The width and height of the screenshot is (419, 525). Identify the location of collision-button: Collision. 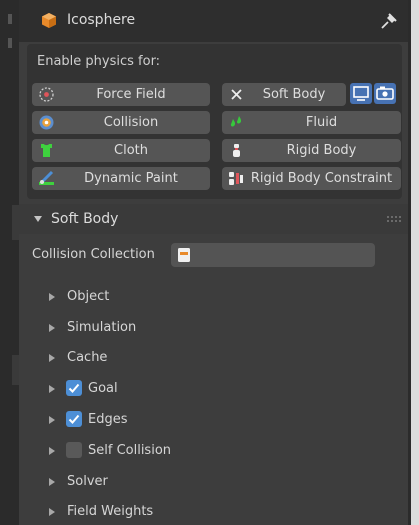
(121, 122).